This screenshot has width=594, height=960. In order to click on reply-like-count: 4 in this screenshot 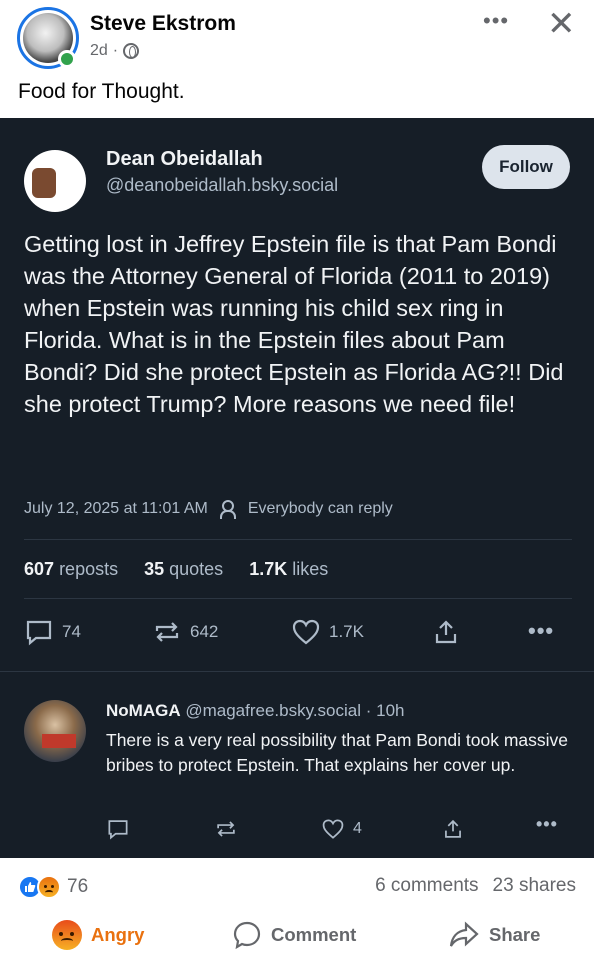, I will do `click(357, 828)`.